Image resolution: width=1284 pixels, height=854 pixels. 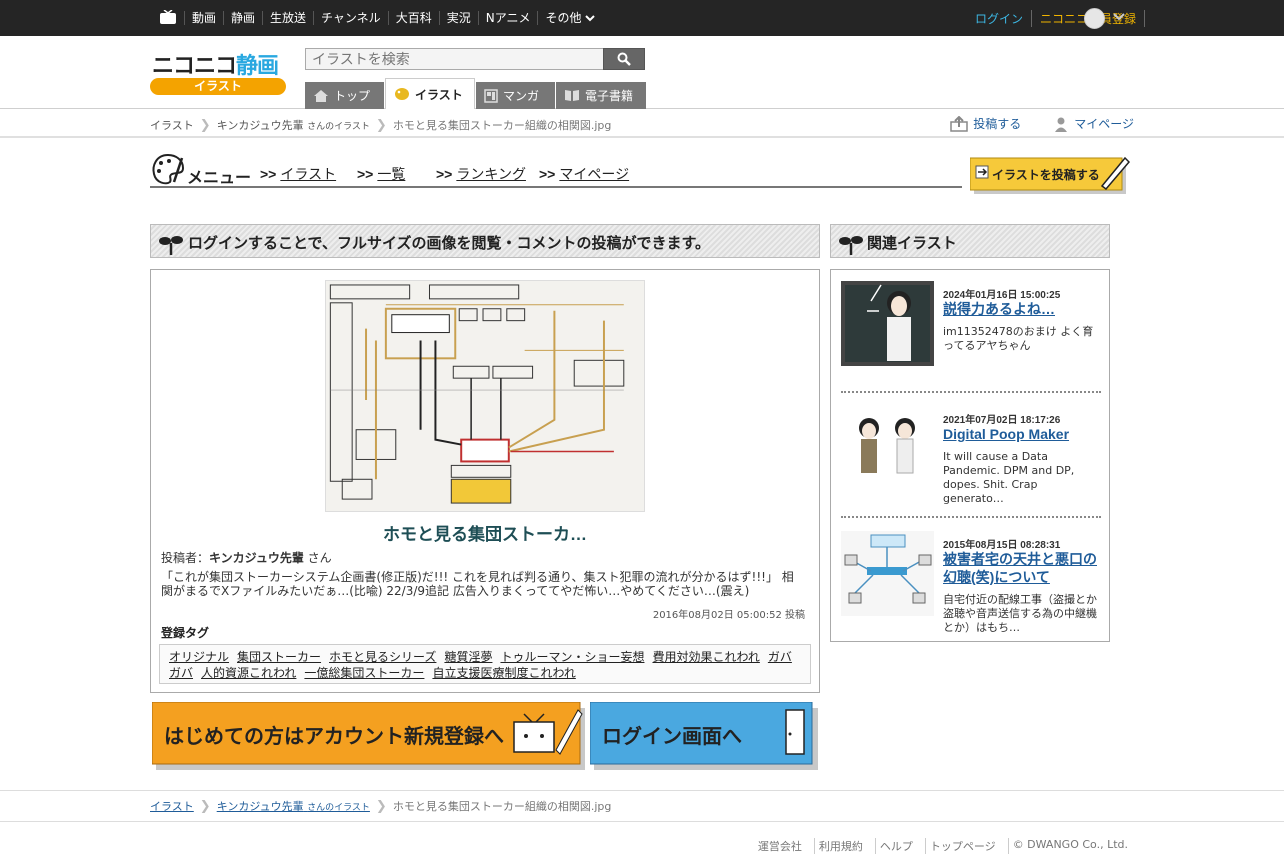 What do you see at coordinates (1002, 295) in the screenshot?
I see `related-date: 2024年01月16日 15:00:25` at bounding box center [1002, 295].